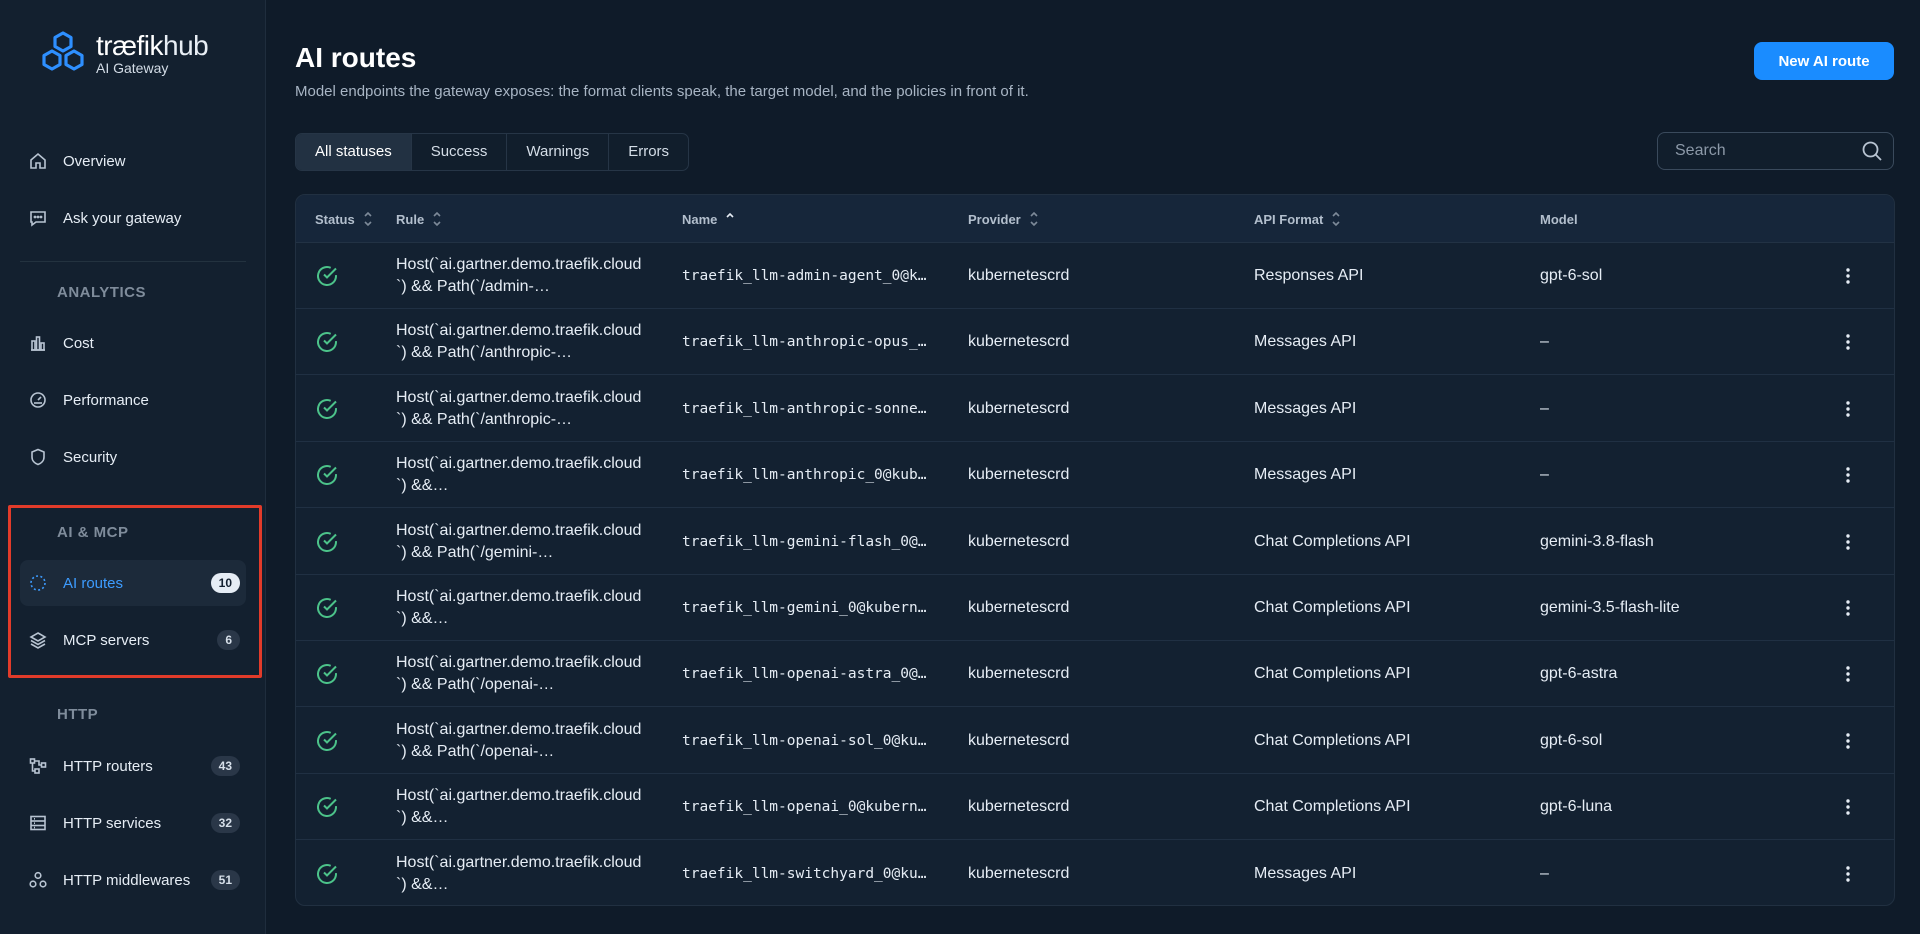 The width and height of the screenshot is (1920, 934). I want to click on column-header-status: Status, so click(344, 219).